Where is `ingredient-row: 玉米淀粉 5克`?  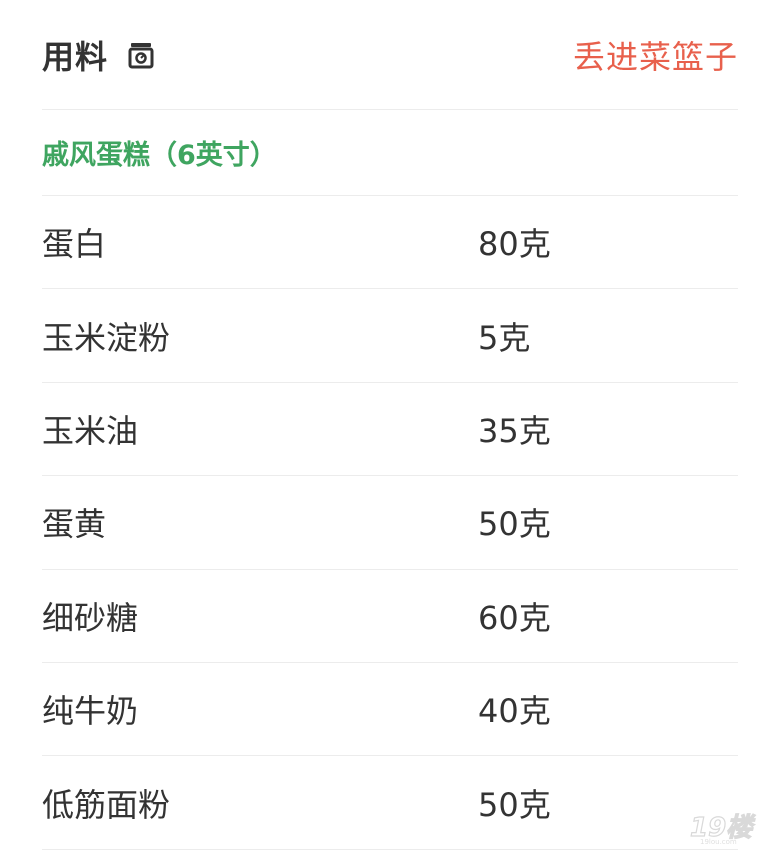 ingredient-row: 玉米淀粉 5克 is located at coordinates (390, 336).